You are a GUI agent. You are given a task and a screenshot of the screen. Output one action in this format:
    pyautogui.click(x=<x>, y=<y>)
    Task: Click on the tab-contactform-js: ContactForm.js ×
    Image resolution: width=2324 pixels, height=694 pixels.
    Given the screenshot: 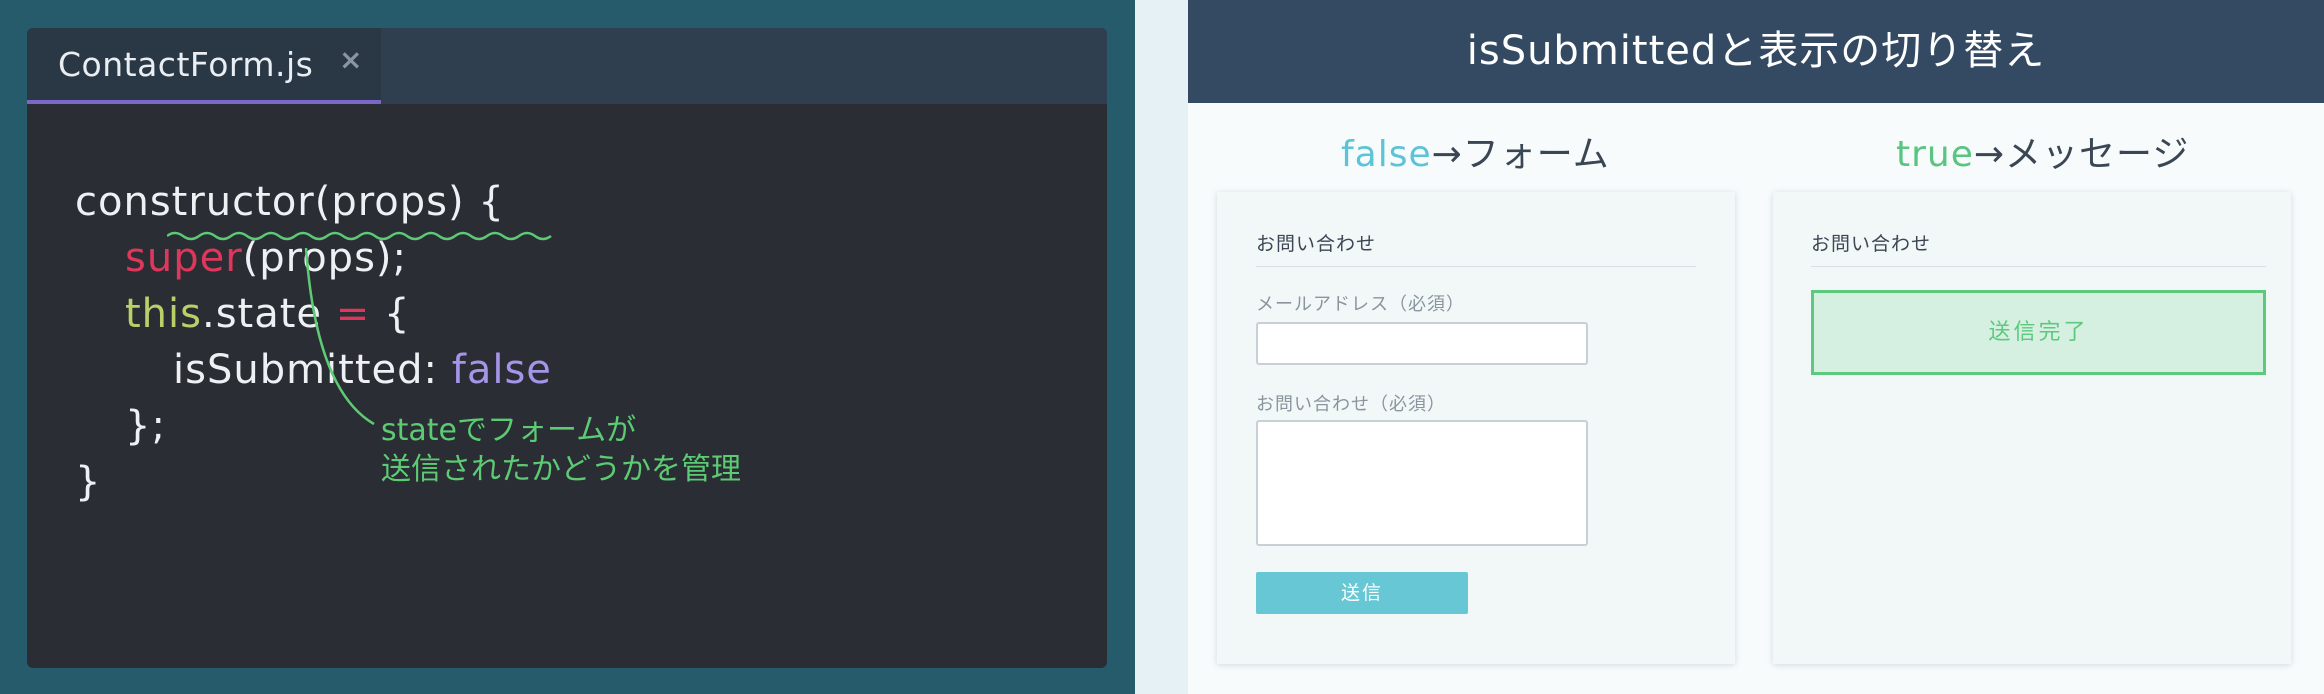 What is the action you would take?
    pyautogui.click(x=204, y=66)
    